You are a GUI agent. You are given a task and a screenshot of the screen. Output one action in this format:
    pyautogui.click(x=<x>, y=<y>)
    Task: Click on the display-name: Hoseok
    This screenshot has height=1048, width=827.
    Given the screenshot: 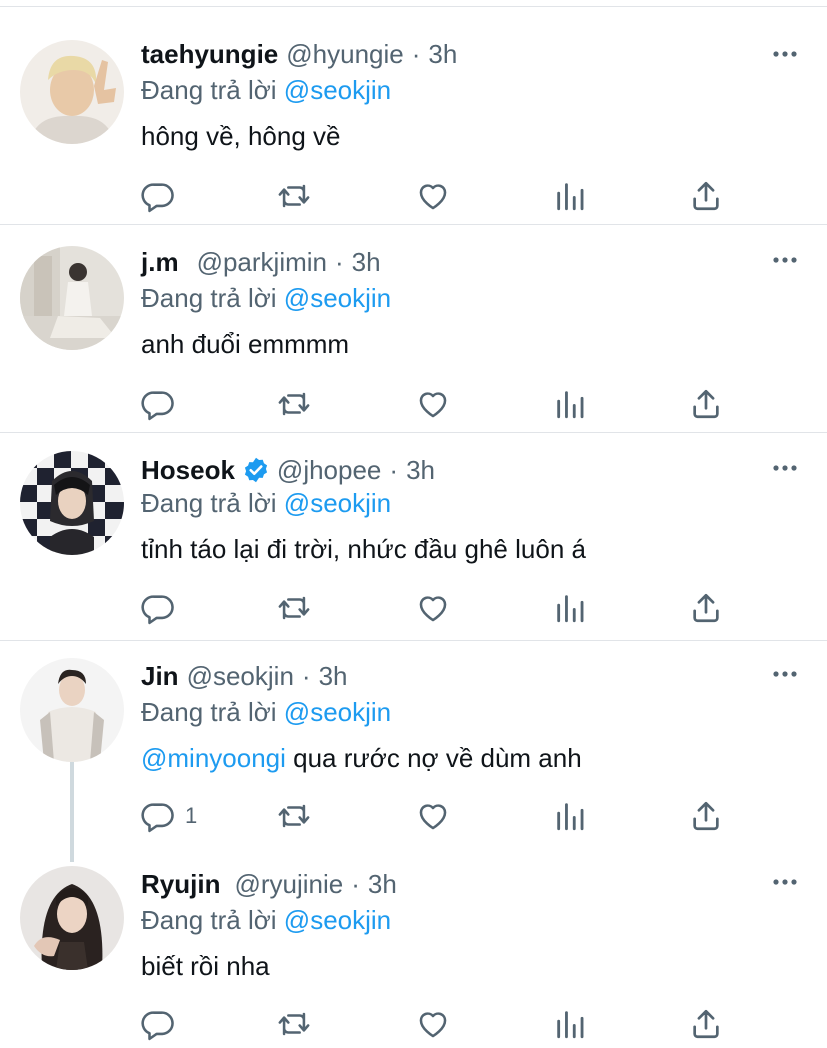 What is the action you would take?
    pyautogui.click(x=188, y=470)
    